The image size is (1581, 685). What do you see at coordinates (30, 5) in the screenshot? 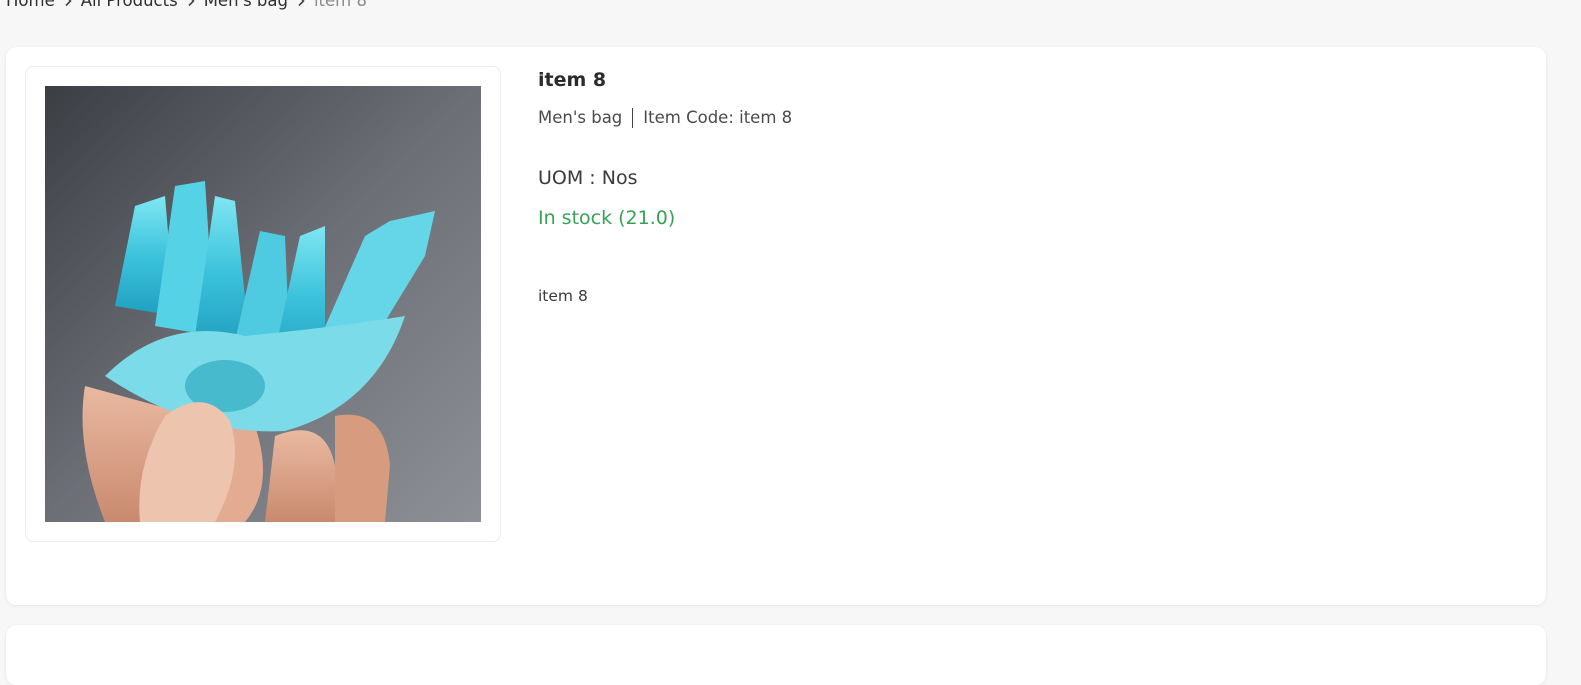
I see `breadcrumb-home-link: Home` at bounding box center [30, 5].